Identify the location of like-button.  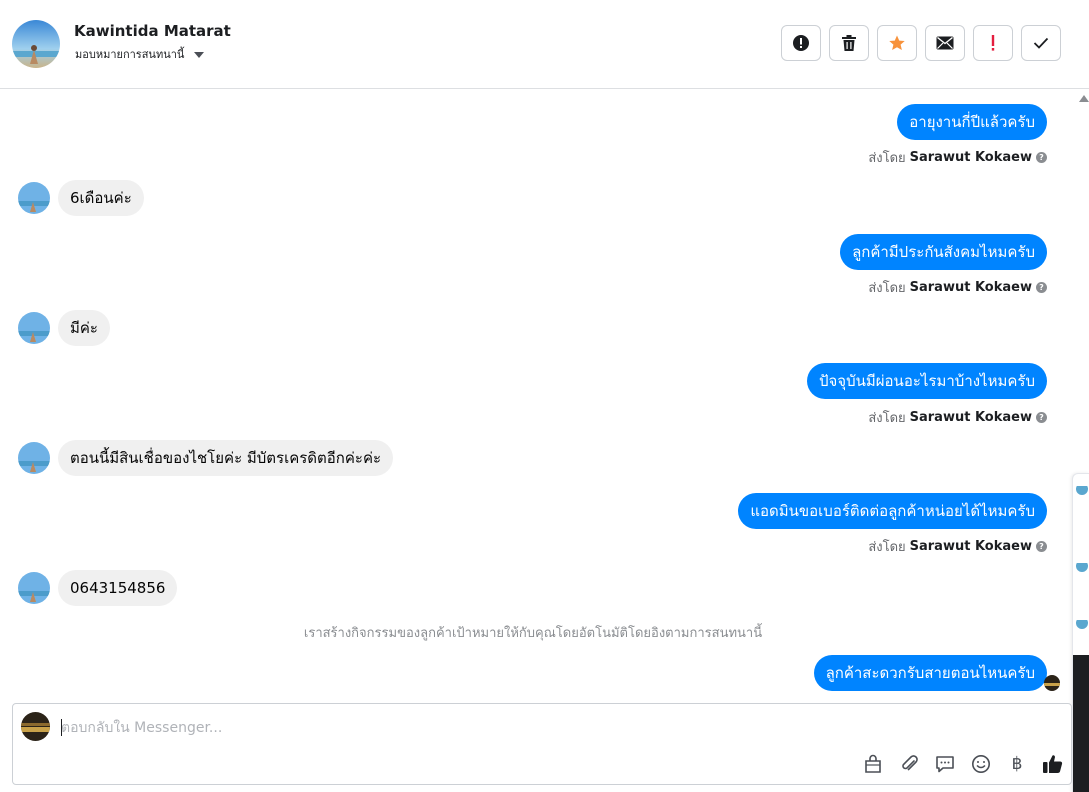
(1053, 764).